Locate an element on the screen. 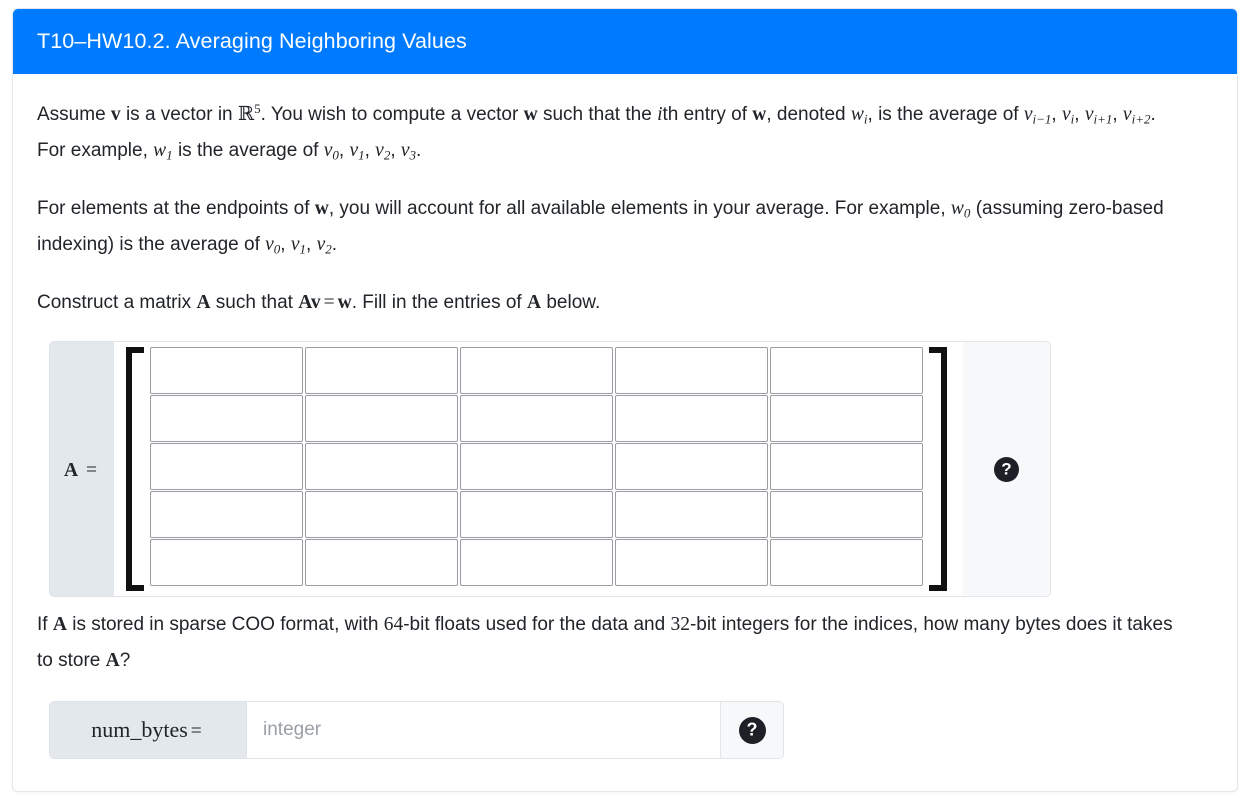 This screenshot has width=1249, height=798. num-bytes-answer-group: num_bytes= ? is located at coordinates (416, 730).